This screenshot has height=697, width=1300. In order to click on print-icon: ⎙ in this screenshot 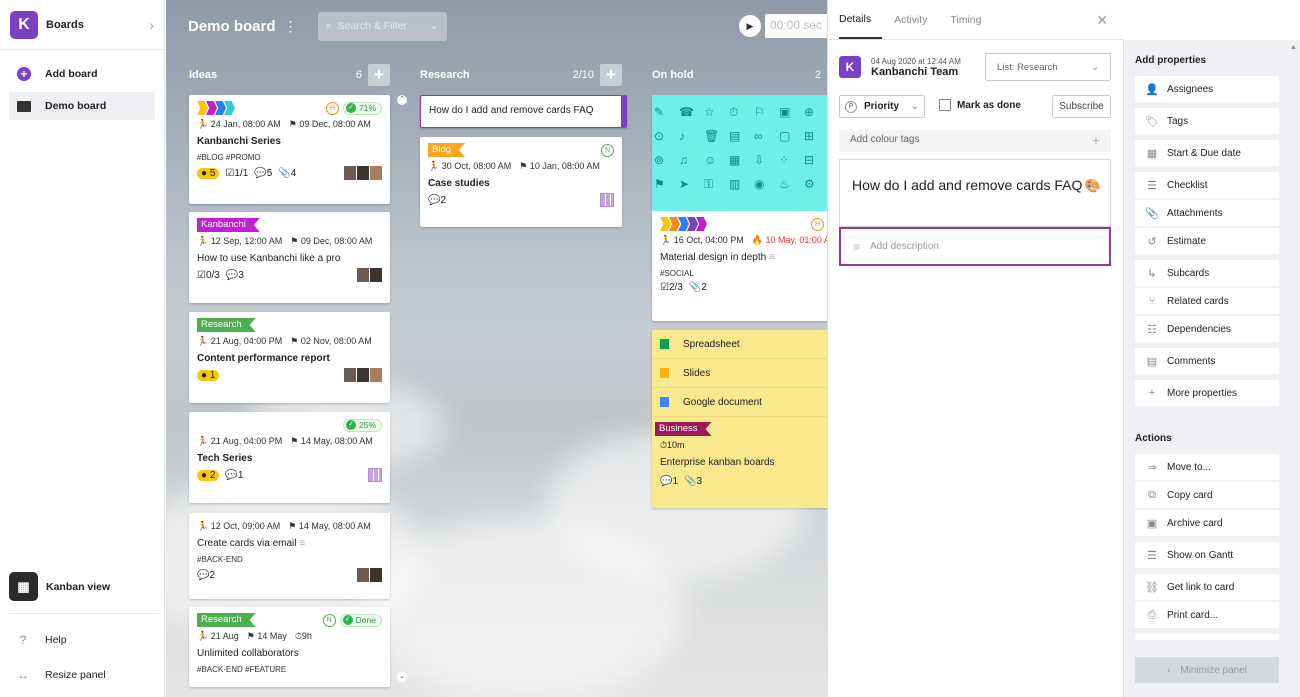, I will do `click(1152, 614)`.